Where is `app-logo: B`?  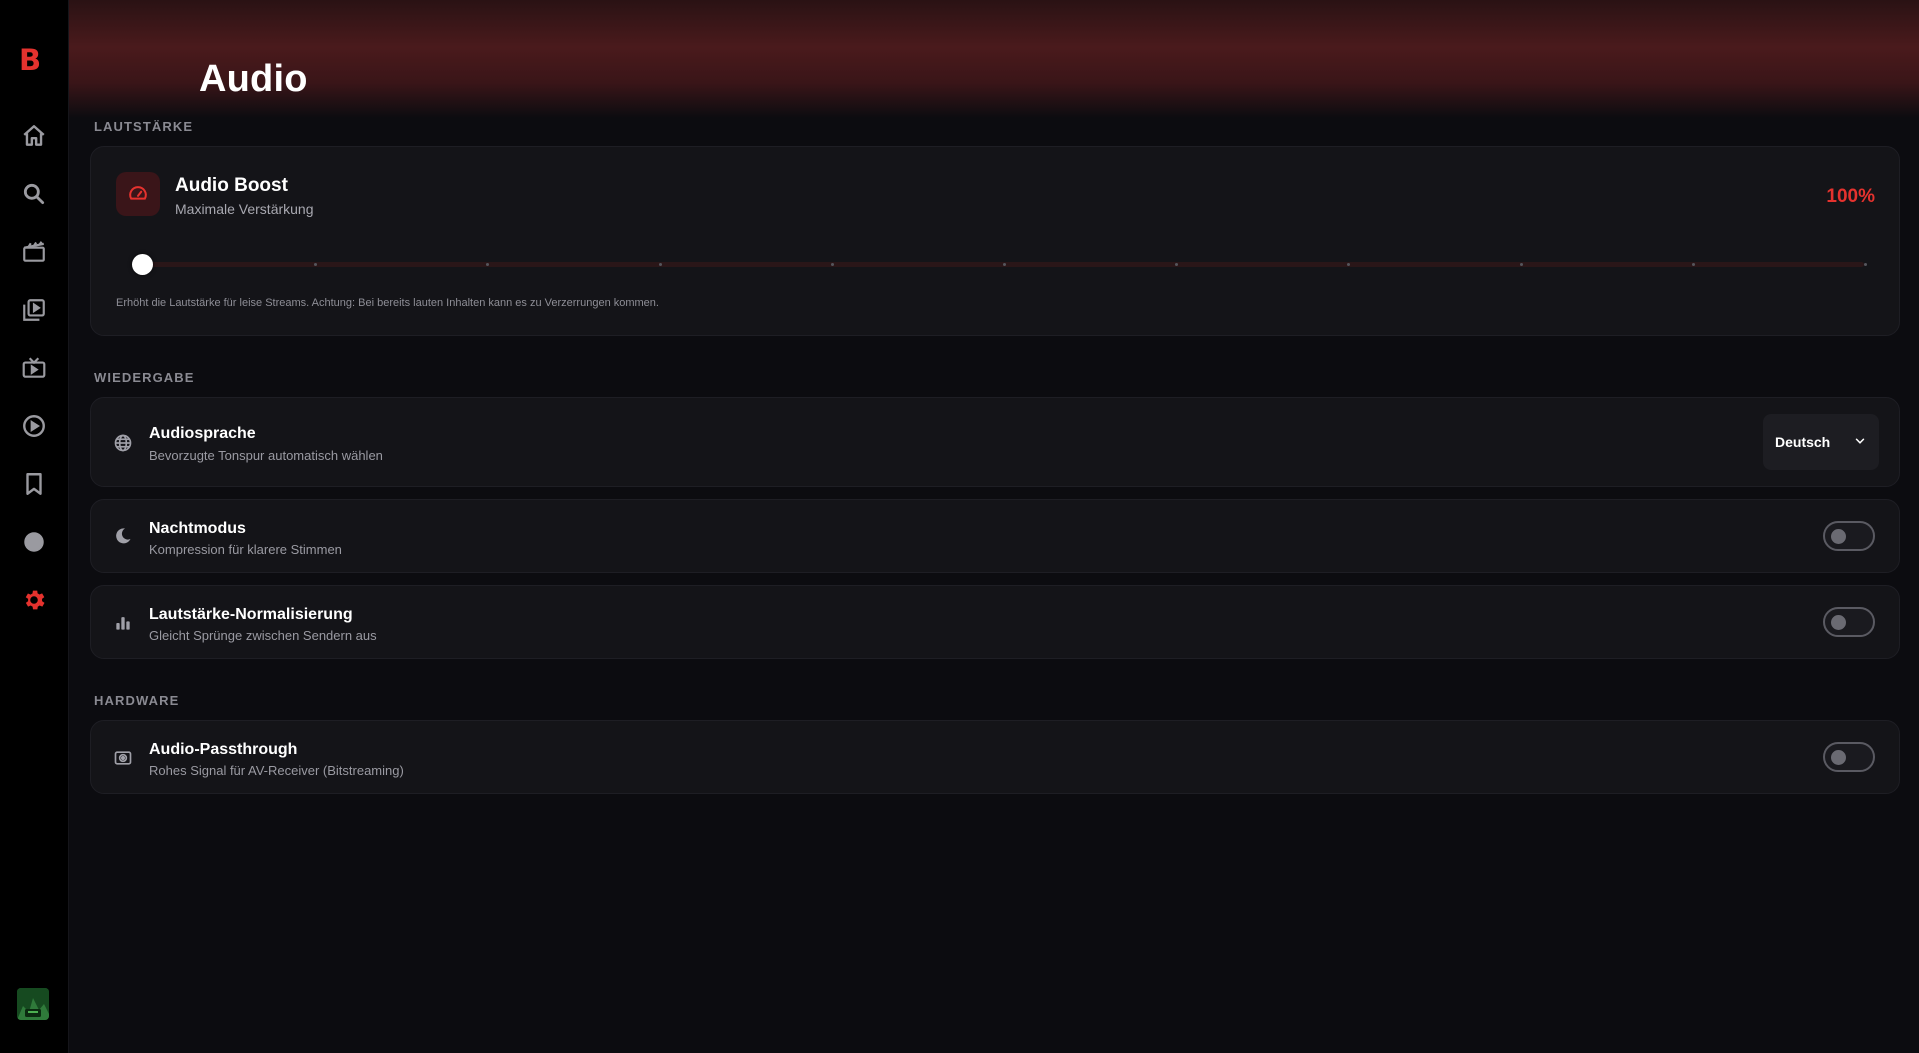
app-logo: B is located at coordinates (30, 60).